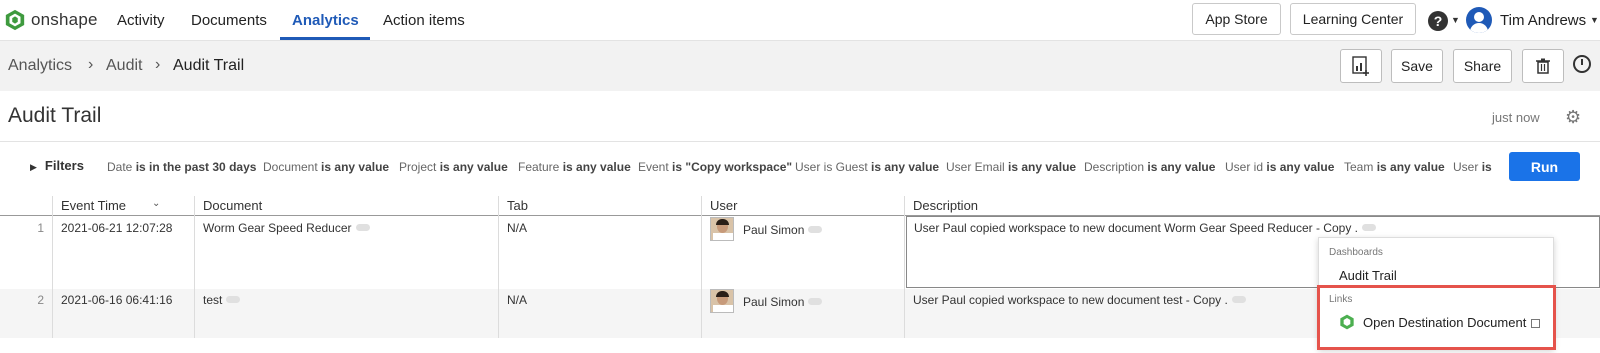 This screenshot has width=1600, height=353. I want to click on active-tab-indicator, so click(325, 38).